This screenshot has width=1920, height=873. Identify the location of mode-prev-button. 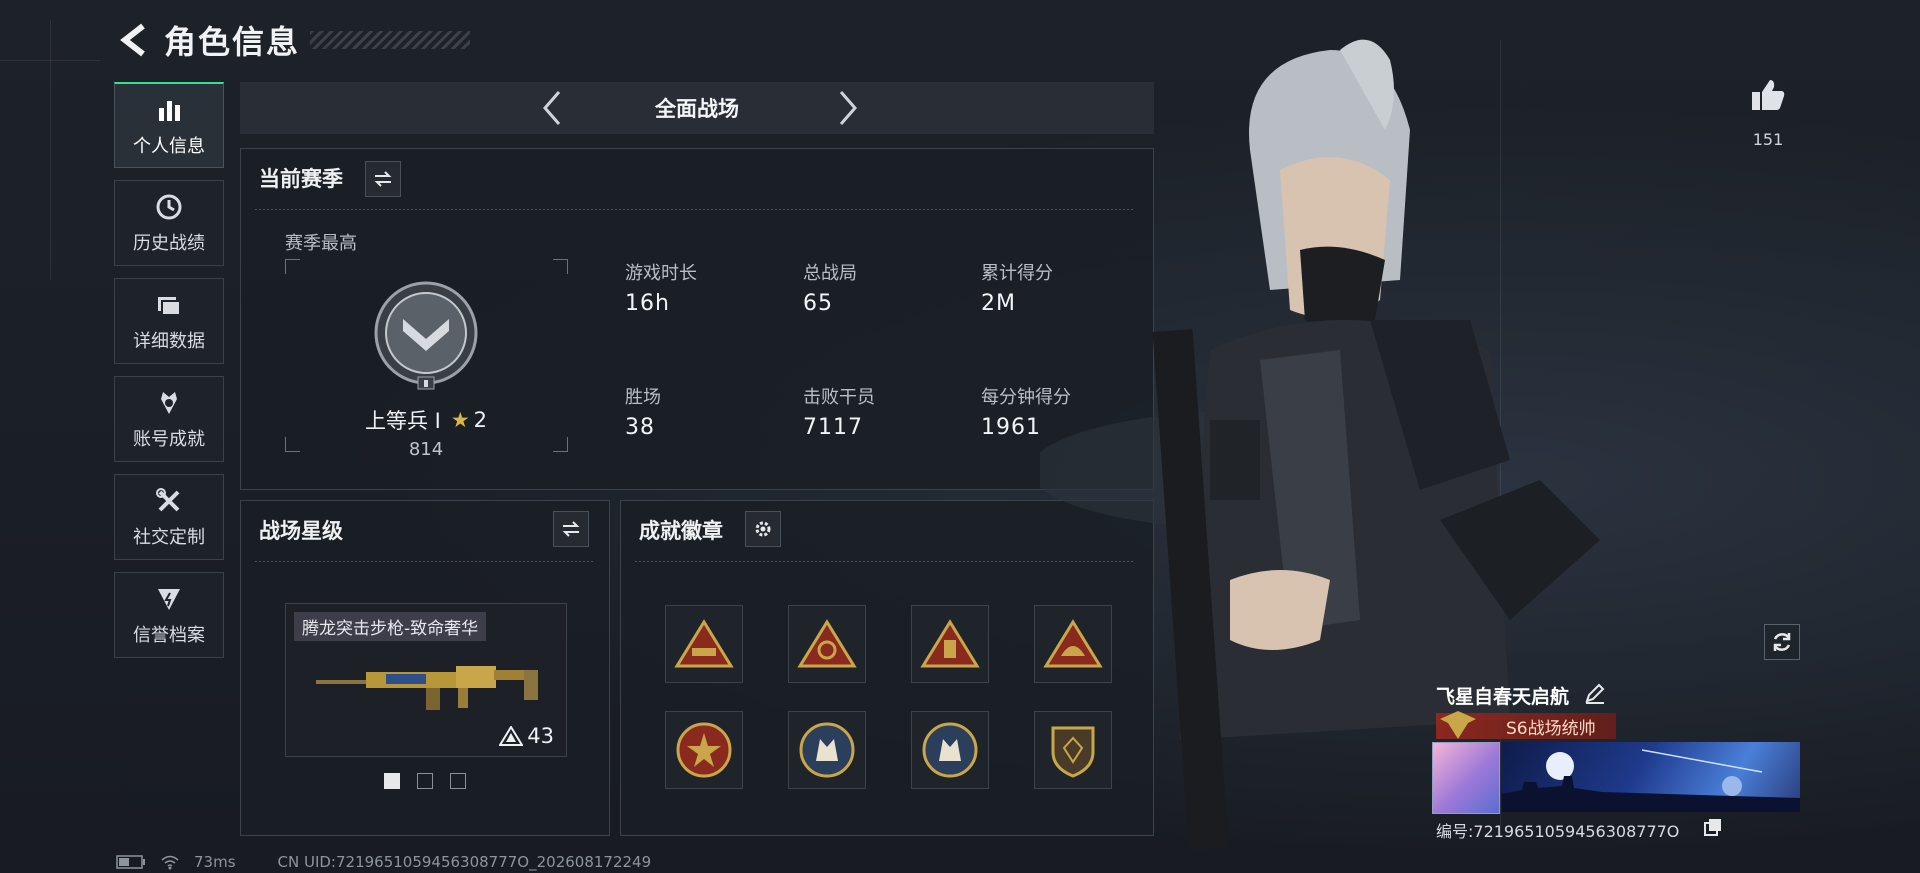
(552, 108).